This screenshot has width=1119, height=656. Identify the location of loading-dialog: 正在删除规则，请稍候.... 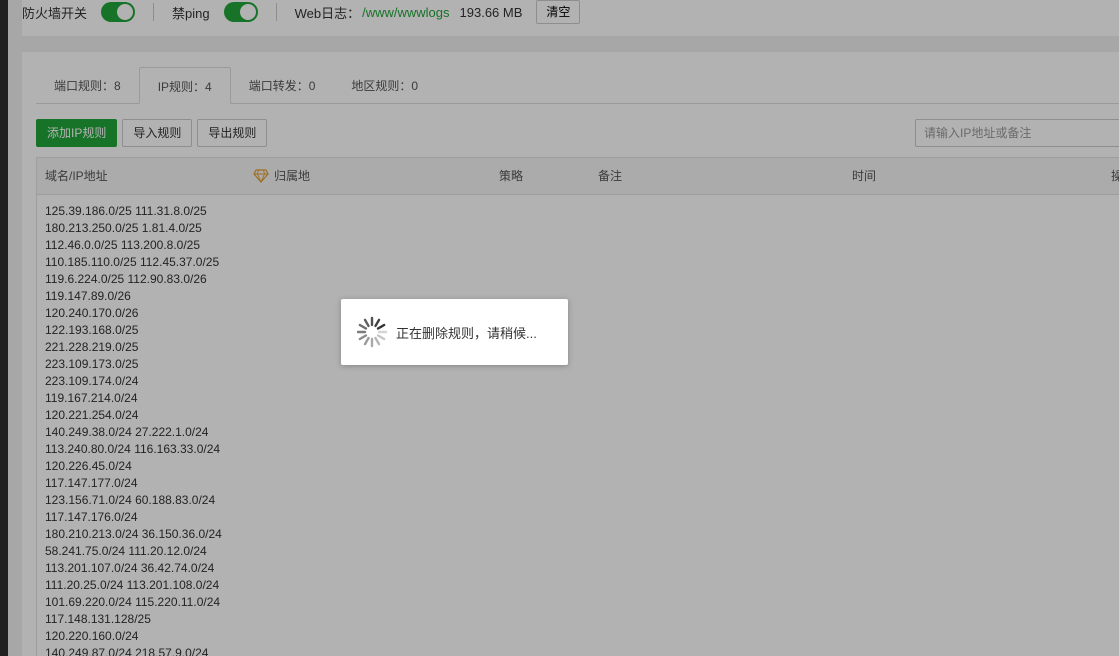
(454, 332).